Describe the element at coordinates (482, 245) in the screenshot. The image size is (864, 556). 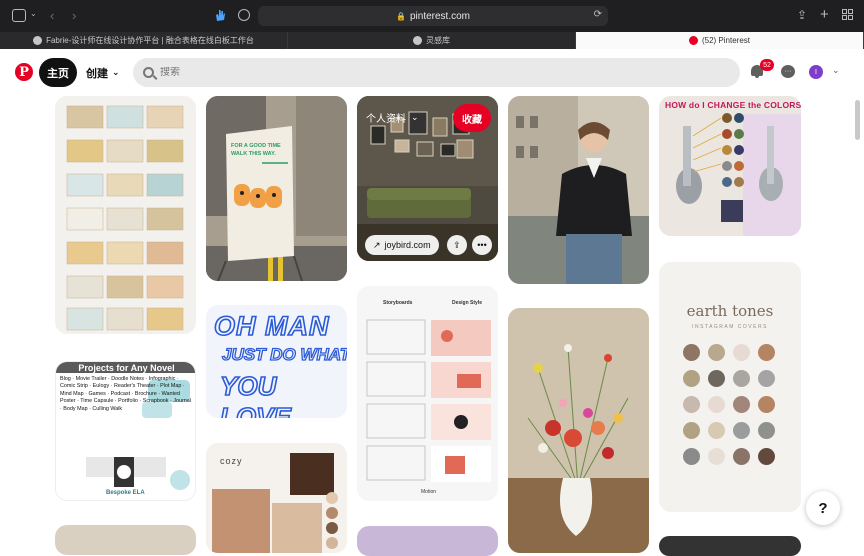
I see `more-icon: •••` at that location.